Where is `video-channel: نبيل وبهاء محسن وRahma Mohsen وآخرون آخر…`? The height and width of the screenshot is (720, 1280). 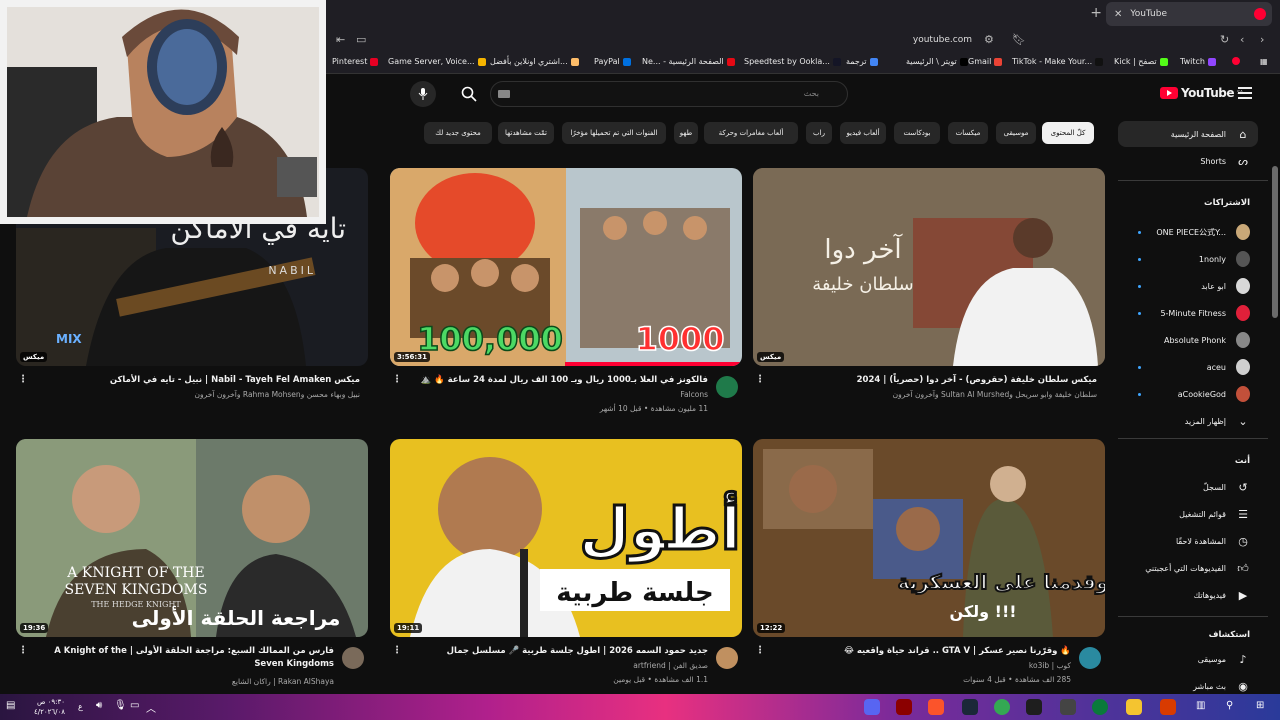 video-channel: نبيل وبهاء محسن وRahma Mohsen وآخرون آخر… is located at coordinates (277, 394).